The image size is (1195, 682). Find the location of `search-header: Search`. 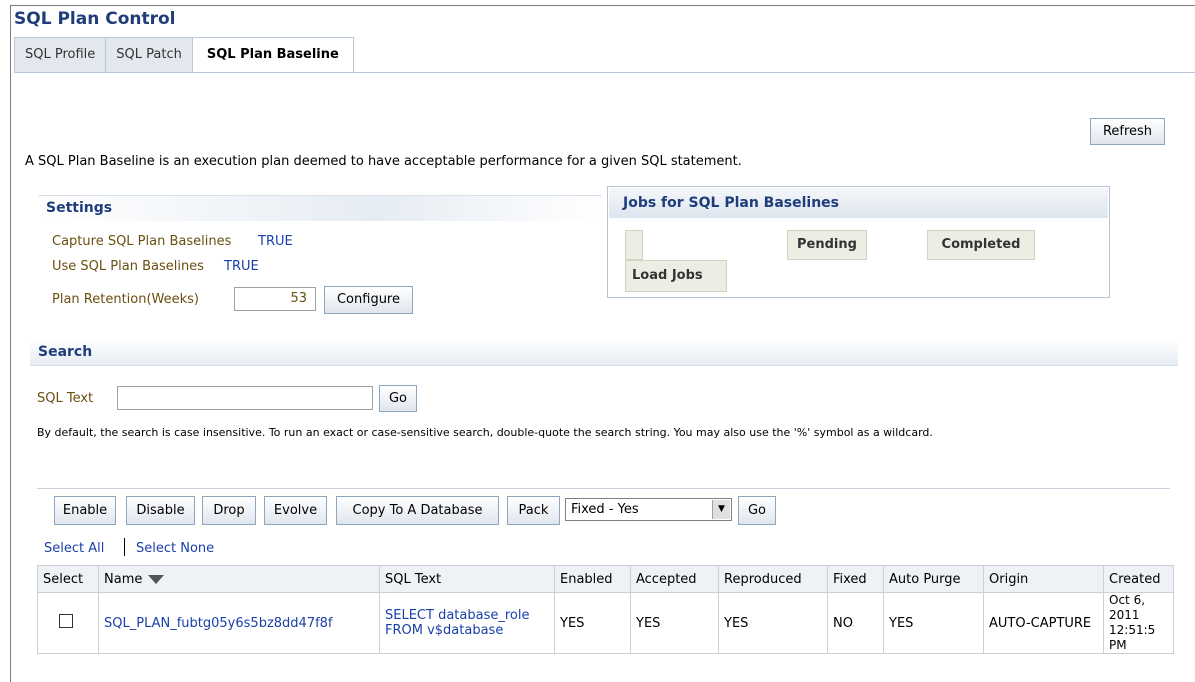

search-header: Search is located at coordinates (604, 353).